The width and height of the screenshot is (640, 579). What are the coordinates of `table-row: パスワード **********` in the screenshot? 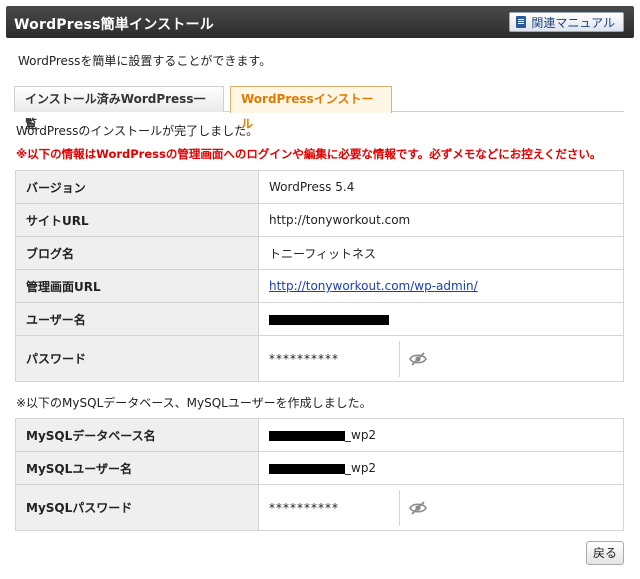 It's located at (319, 358).